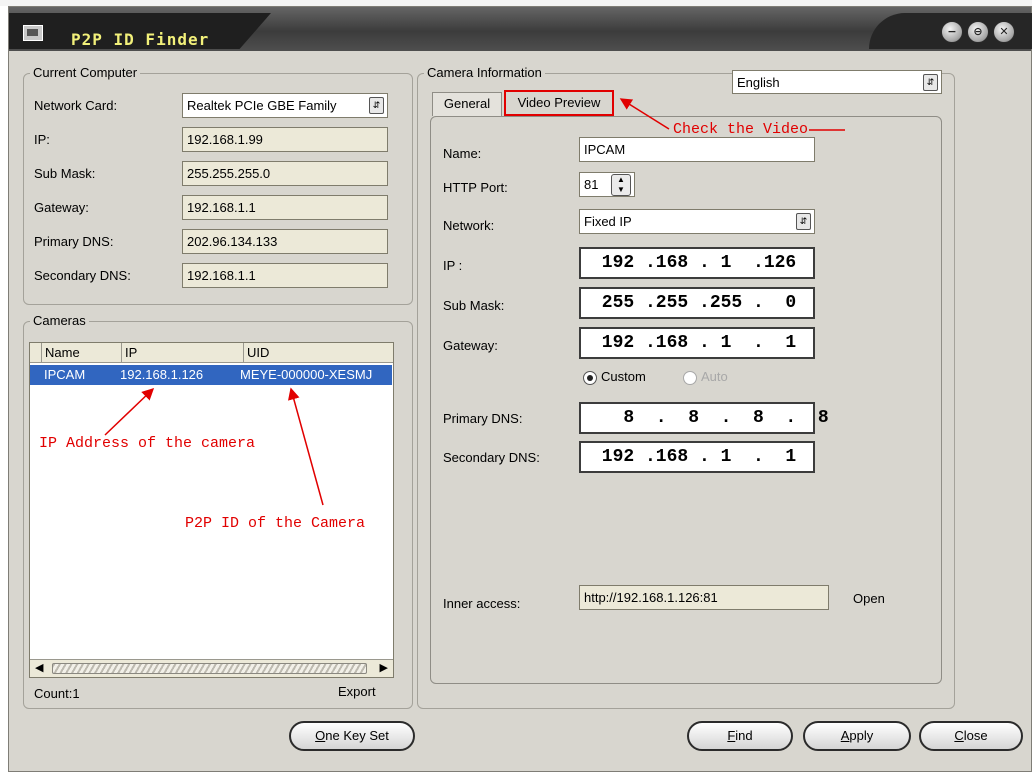 Image resolution: width=1032 pixels, height=772 pixels. I want to click on cam-secondary-dns-input: 192 .168 . 1 . 1, so click(697, 457).